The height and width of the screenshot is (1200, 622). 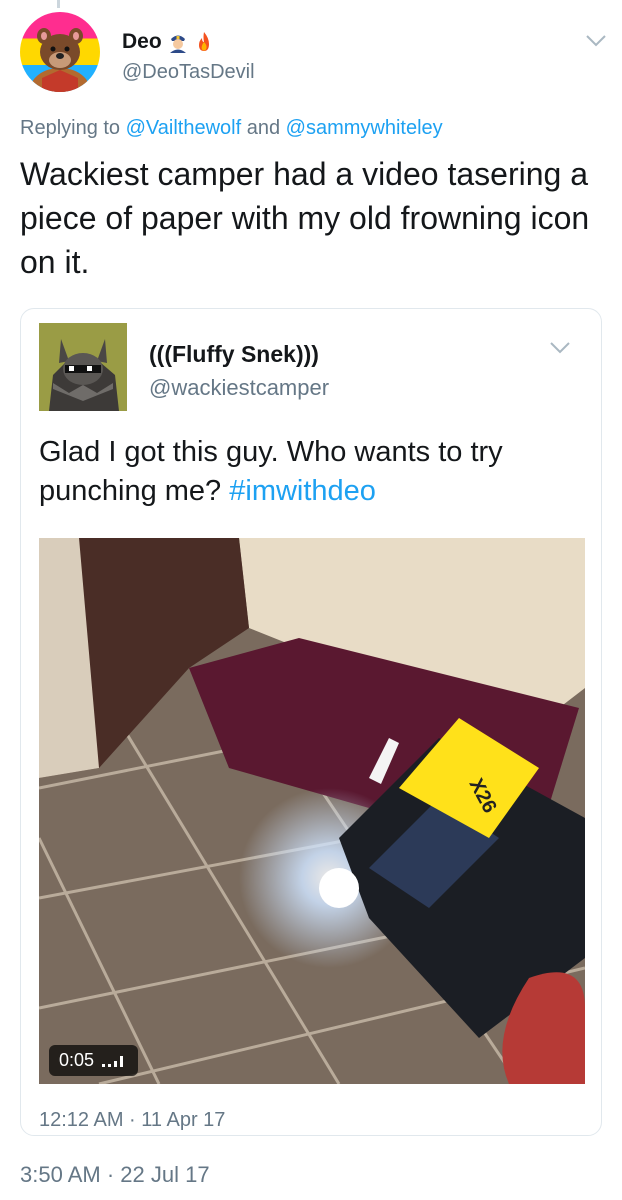 I want to click on tweet-timestamp: 3:50 AM · 22 Jul 17, so click(x=115, y=1175).